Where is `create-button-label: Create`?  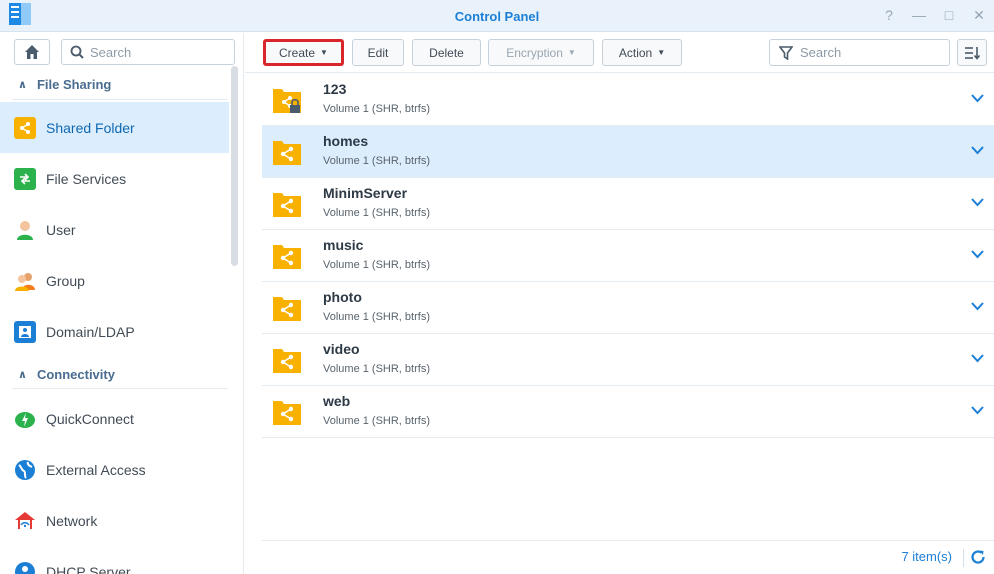
create-button-label: Create is located at coordinates (297, 52).